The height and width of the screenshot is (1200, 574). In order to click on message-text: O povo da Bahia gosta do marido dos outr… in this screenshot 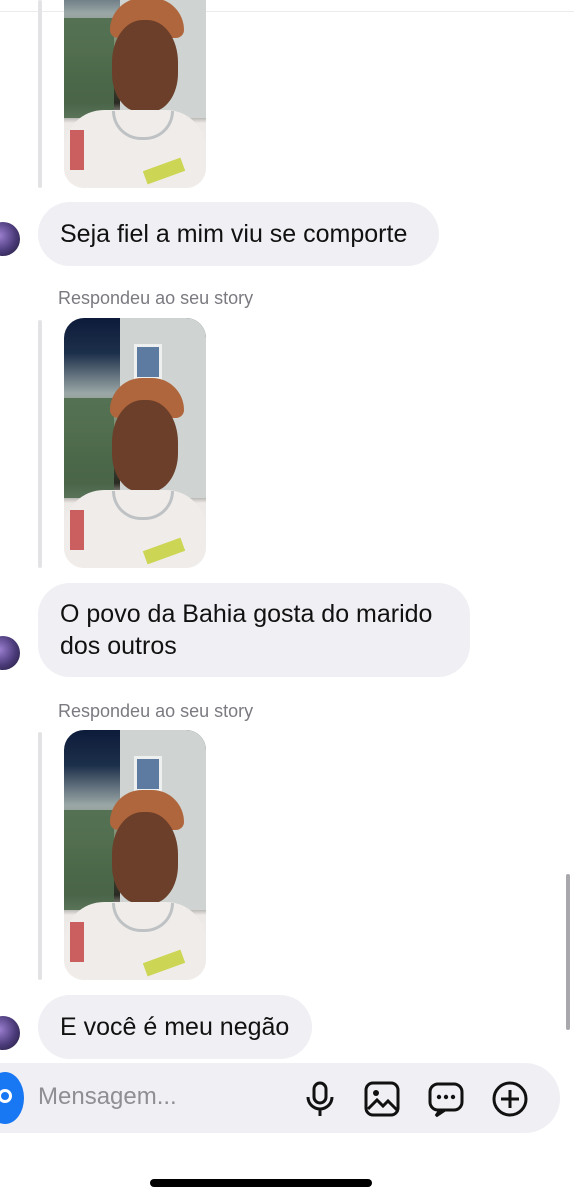, I will do `click(246, 630)`.